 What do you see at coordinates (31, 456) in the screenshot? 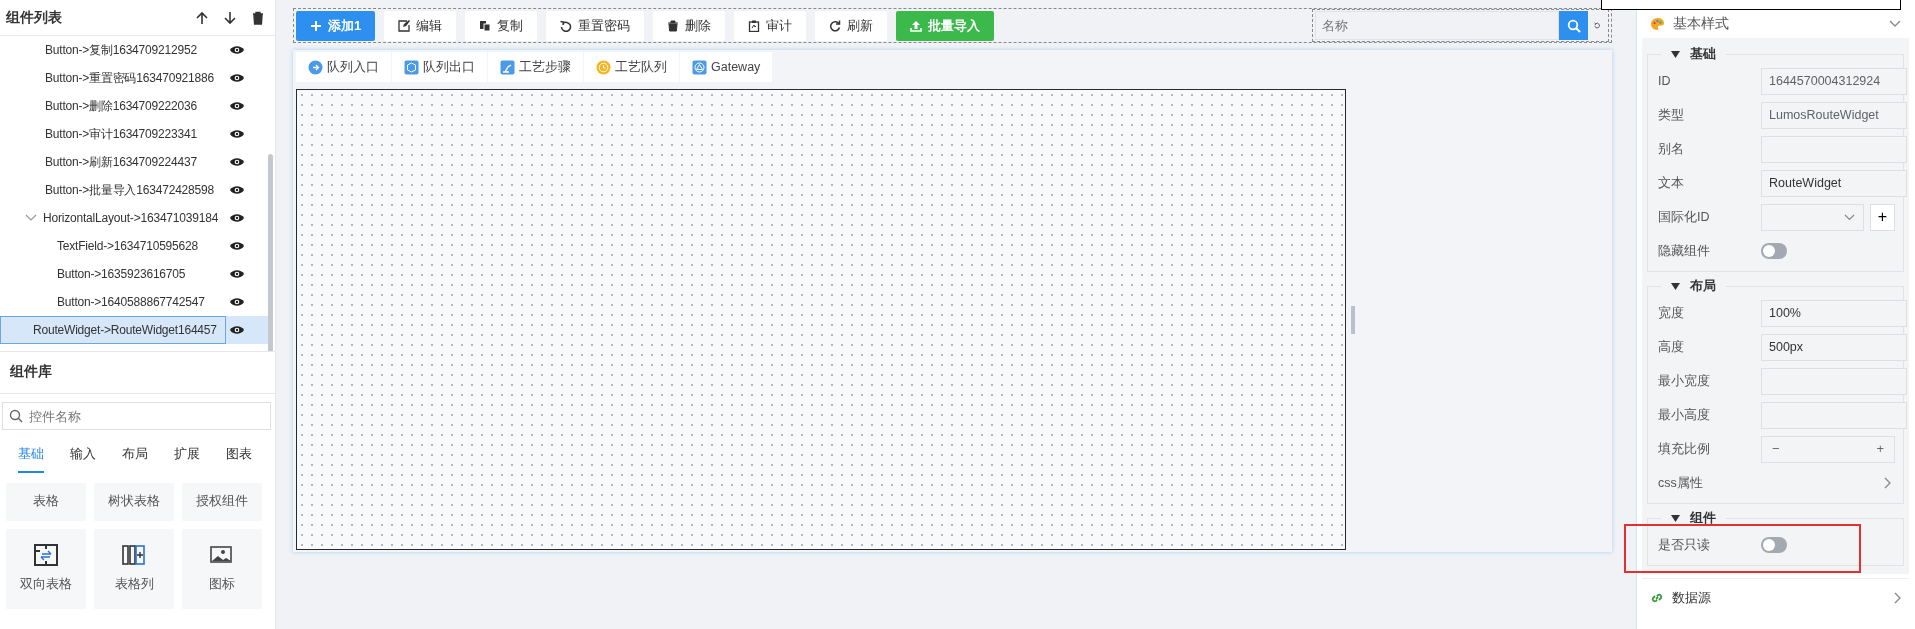
I see `category-tab: 基础` at bounding box center [31, 456].